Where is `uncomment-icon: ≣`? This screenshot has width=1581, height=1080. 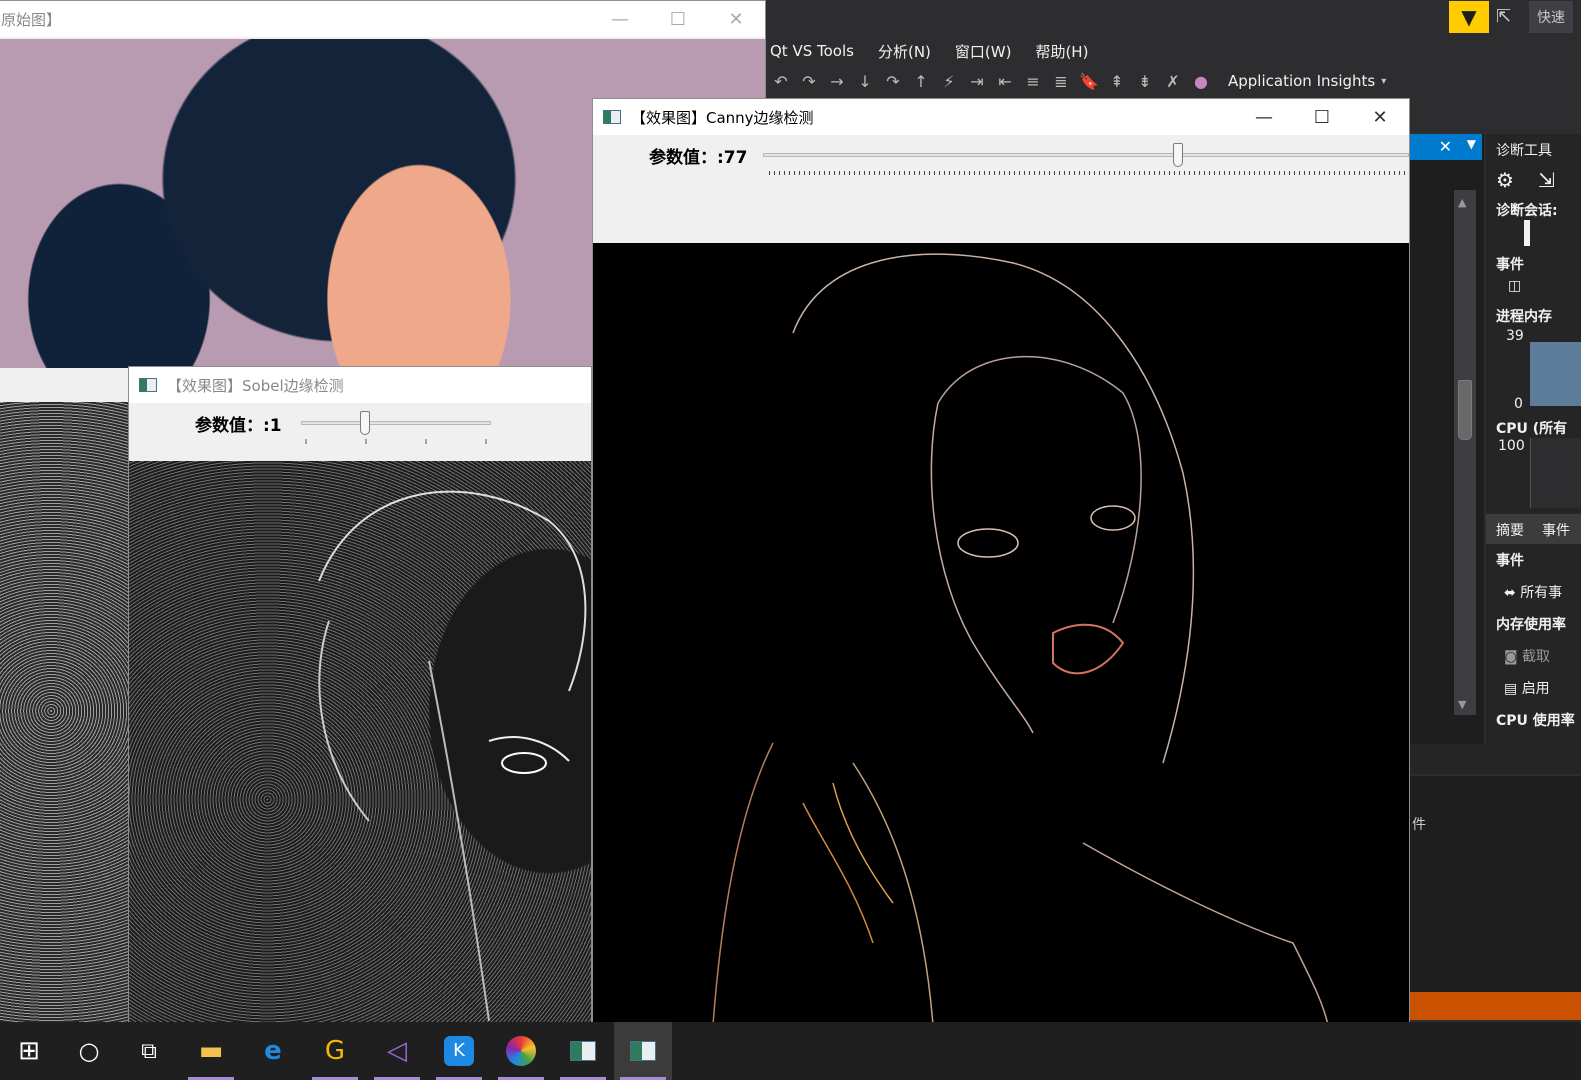 uncomment-icon: ≣ is located at coordinates (1061, 81).